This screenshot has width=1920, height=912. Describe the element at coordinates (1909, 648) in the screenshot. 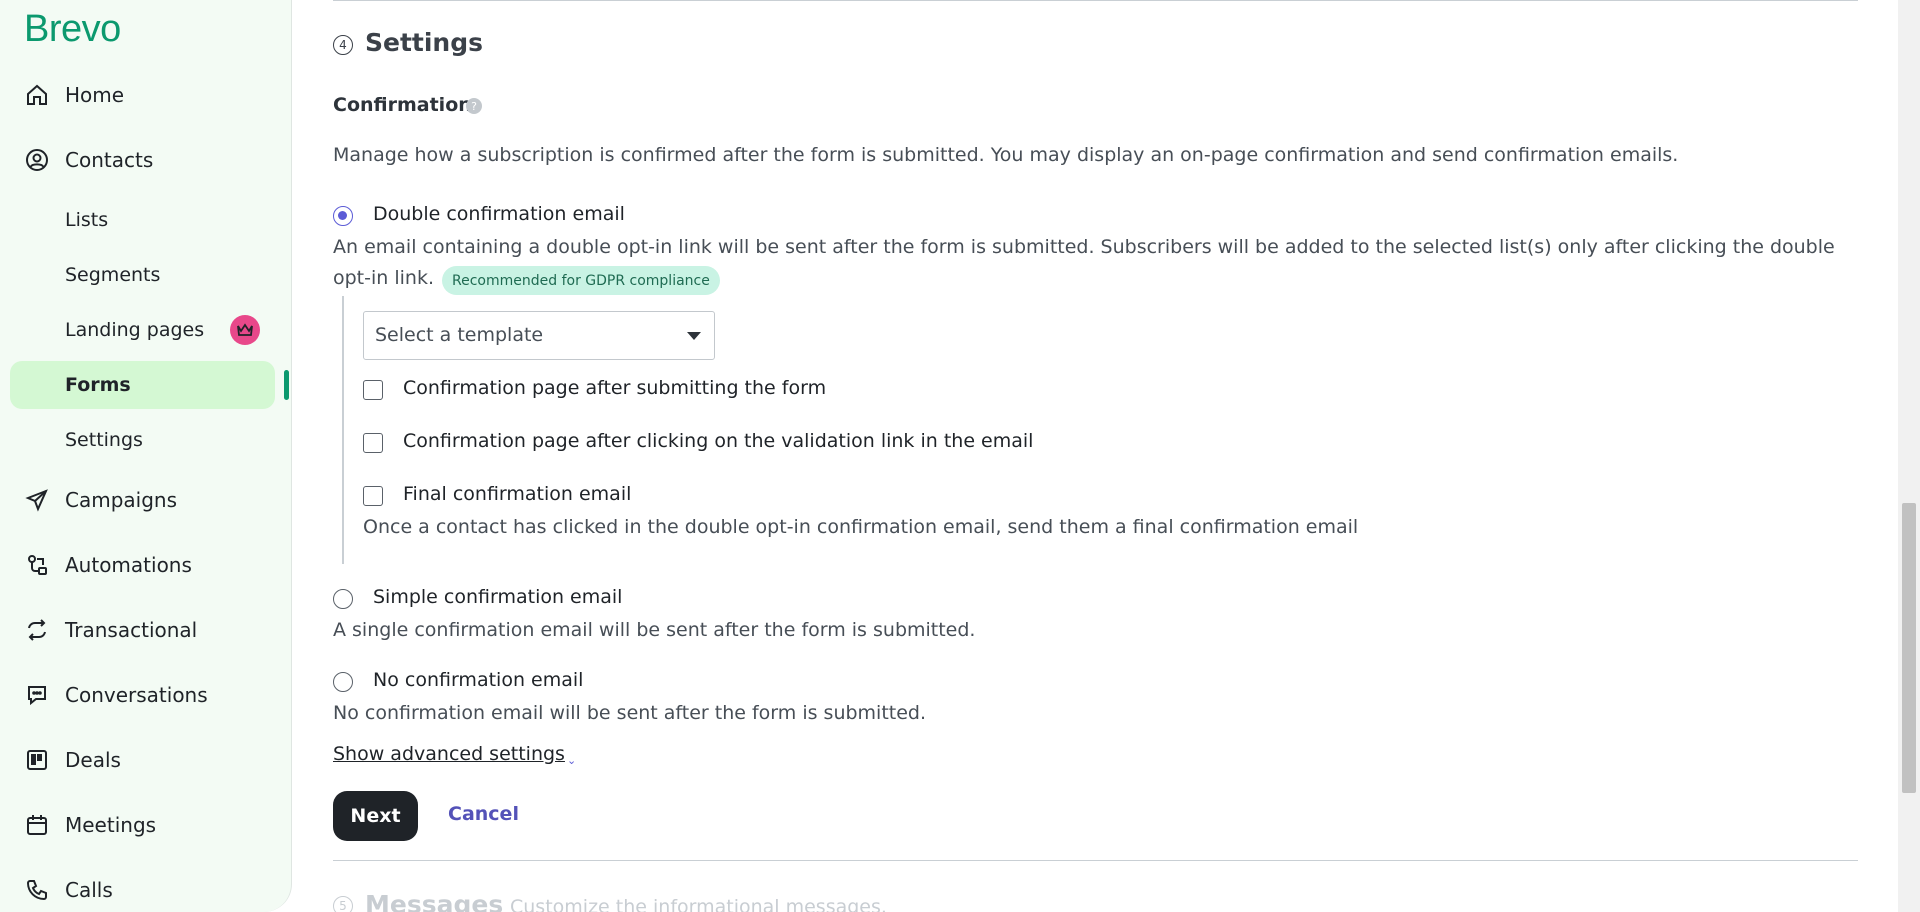

I see `scrollbar-thumb` at that location.